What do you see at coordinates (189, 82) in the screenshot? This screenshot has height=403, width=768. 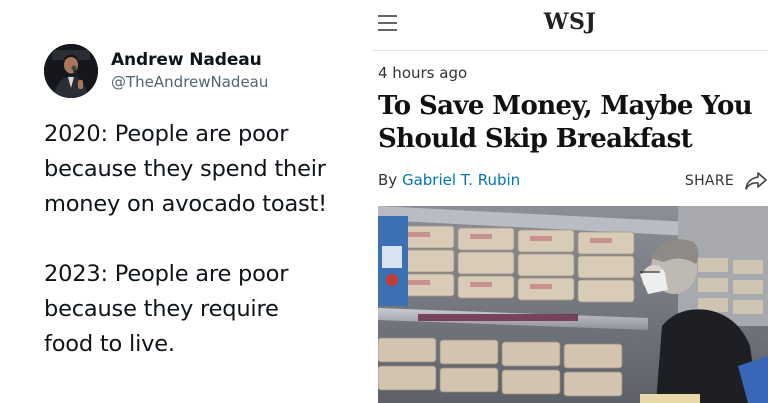 I see `user-handle: @TheAndrewNadeau` at bounding box center [189, 82].